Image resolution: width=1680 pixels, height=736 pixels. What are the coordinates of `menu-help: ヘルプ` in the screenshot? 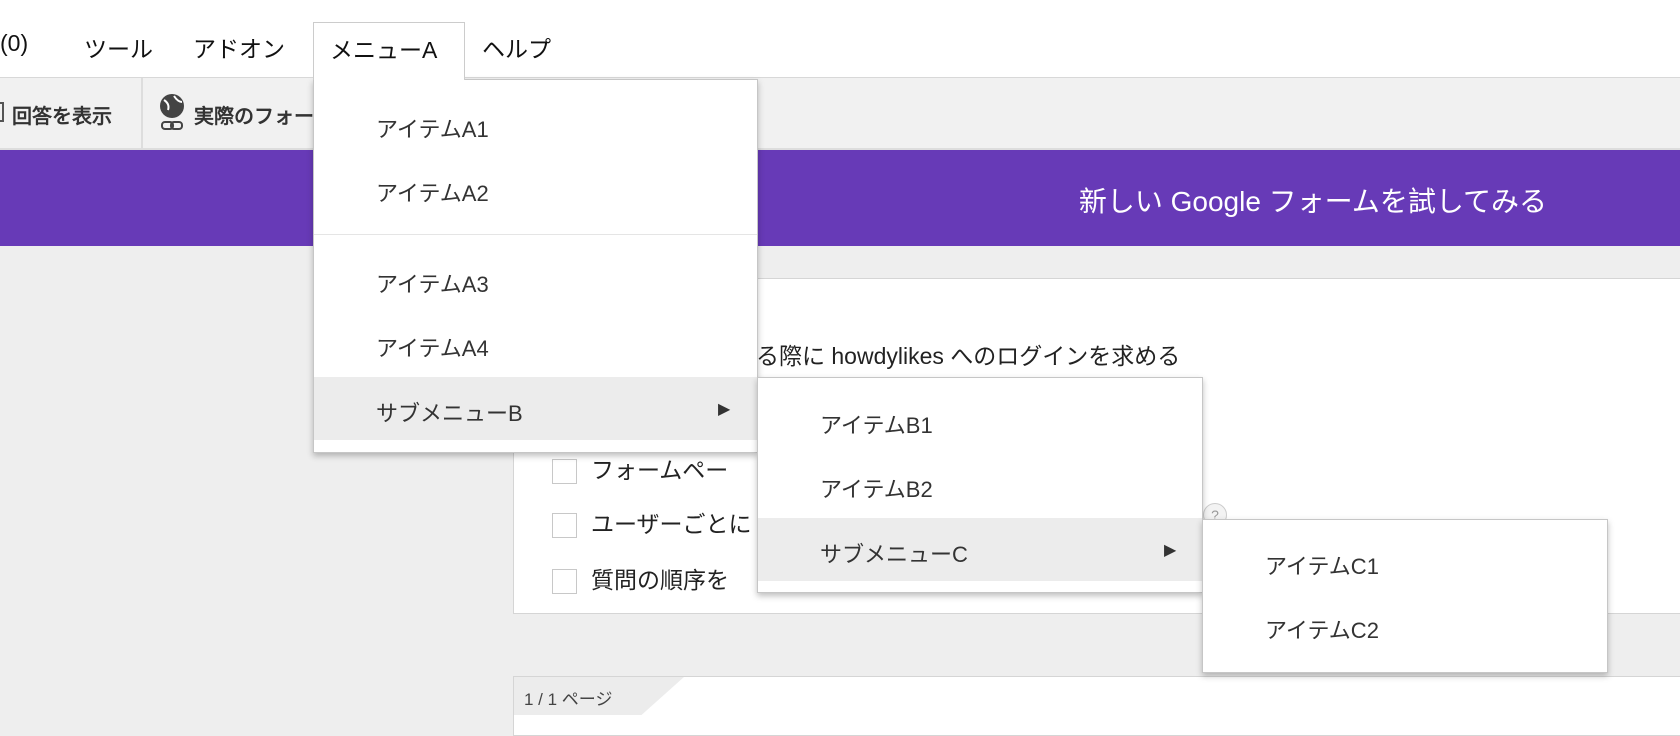 It's located at (516, 47).